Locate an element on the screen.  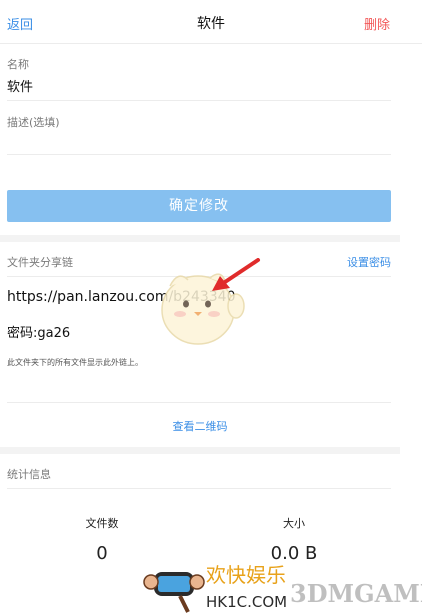
stats-section-label: 统计信息 is located at coordinates (29, 474).